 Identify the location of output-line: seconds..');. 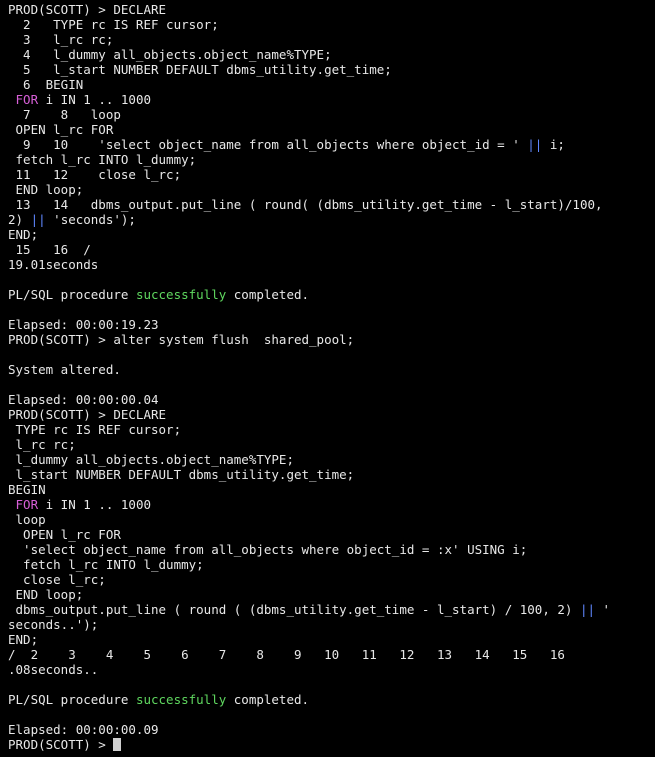
(331, 624).